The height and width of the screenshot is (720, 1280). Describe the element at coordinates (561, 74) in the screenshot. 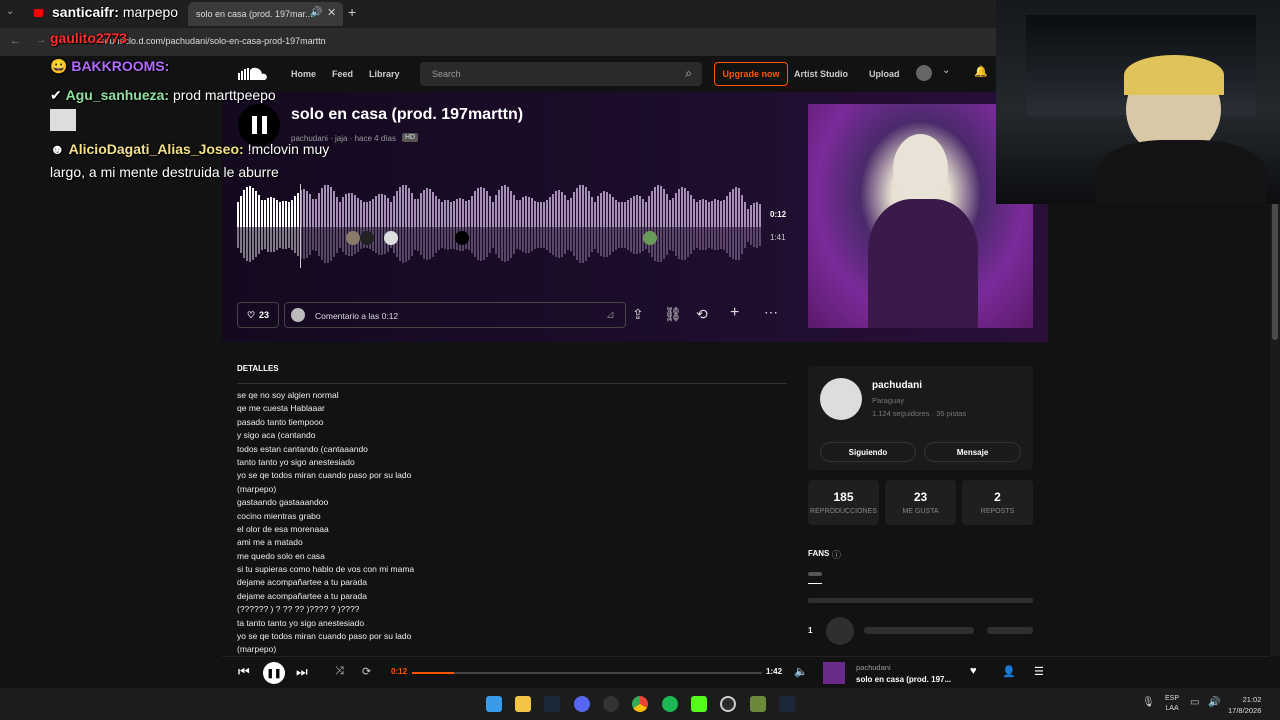

I see `search-input: Search ⌕` at that location.